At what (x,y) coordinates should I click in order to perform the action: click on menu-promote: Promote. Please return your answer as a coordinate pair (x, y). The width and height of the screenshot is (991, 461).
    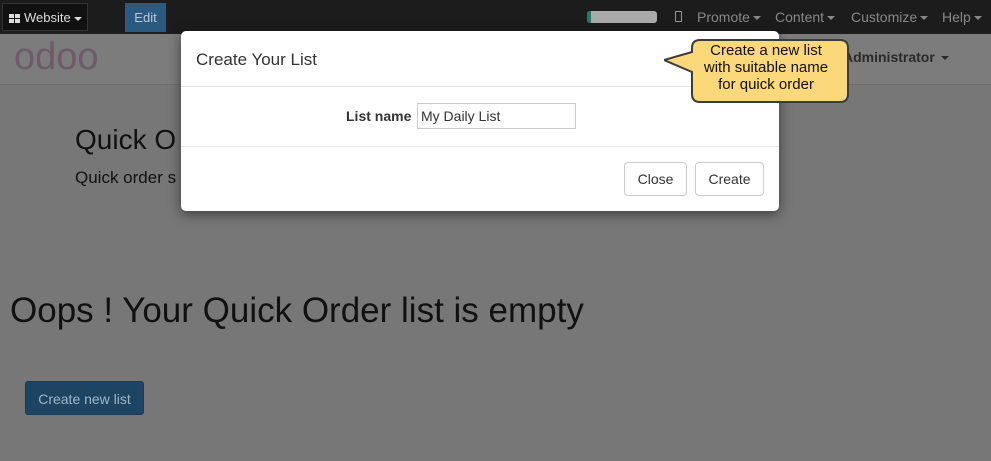
    Looking at the image, I should click on (729, 17).